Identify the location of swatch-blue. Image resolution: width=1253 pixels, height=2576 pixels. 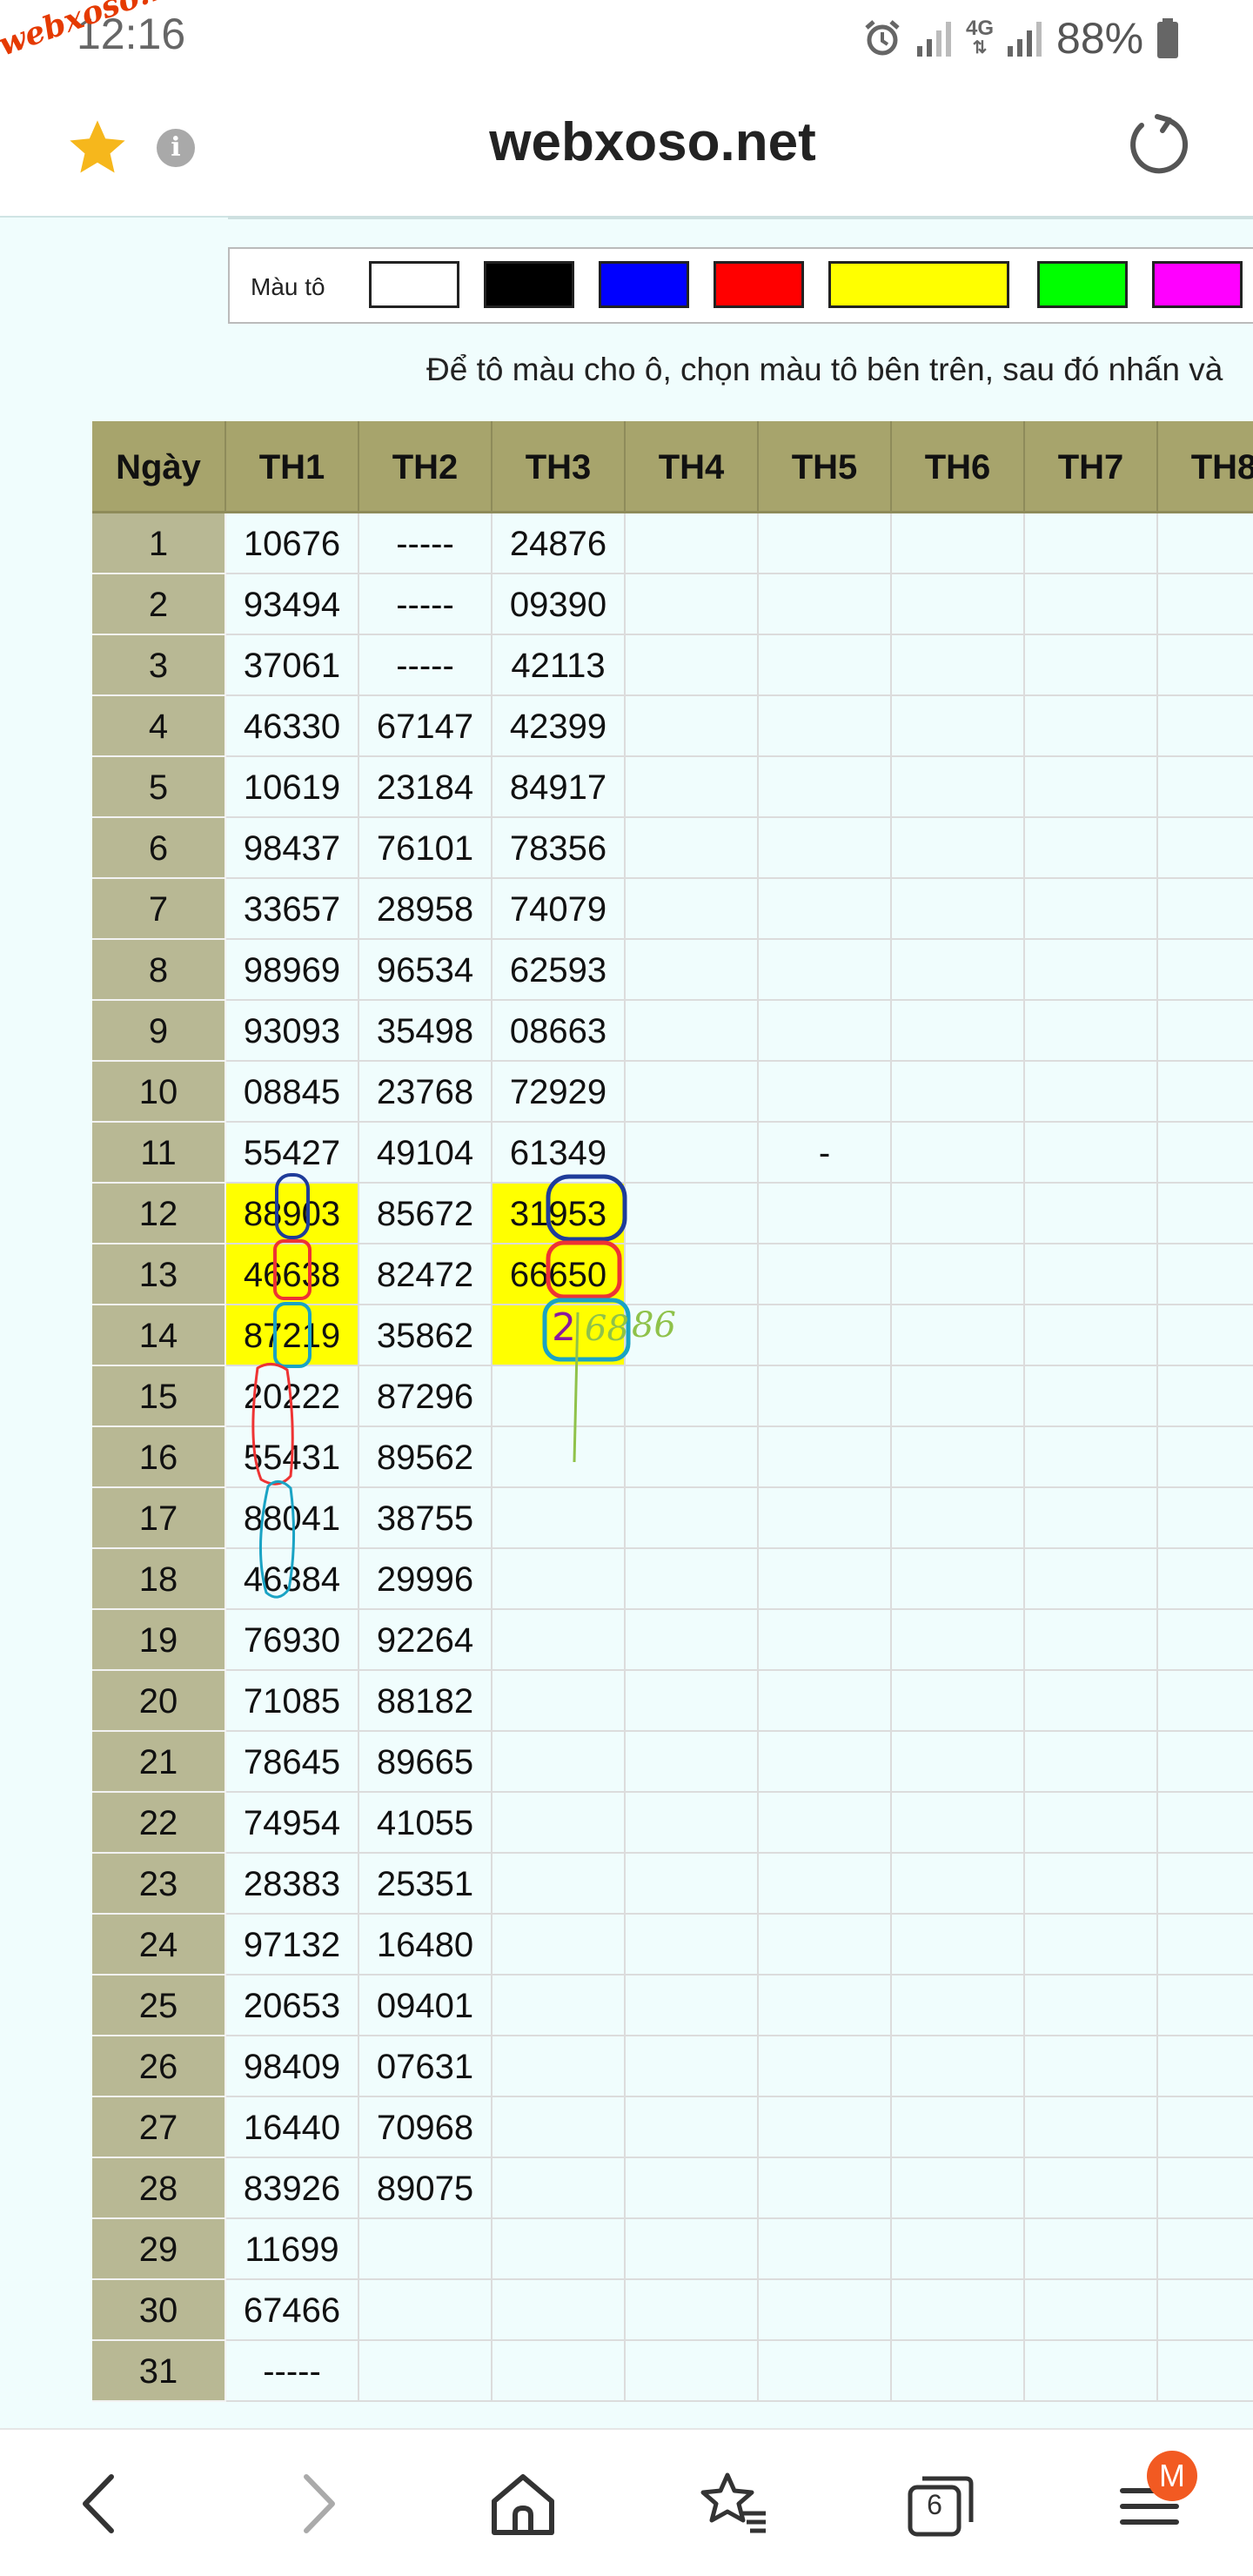
(644, 284).